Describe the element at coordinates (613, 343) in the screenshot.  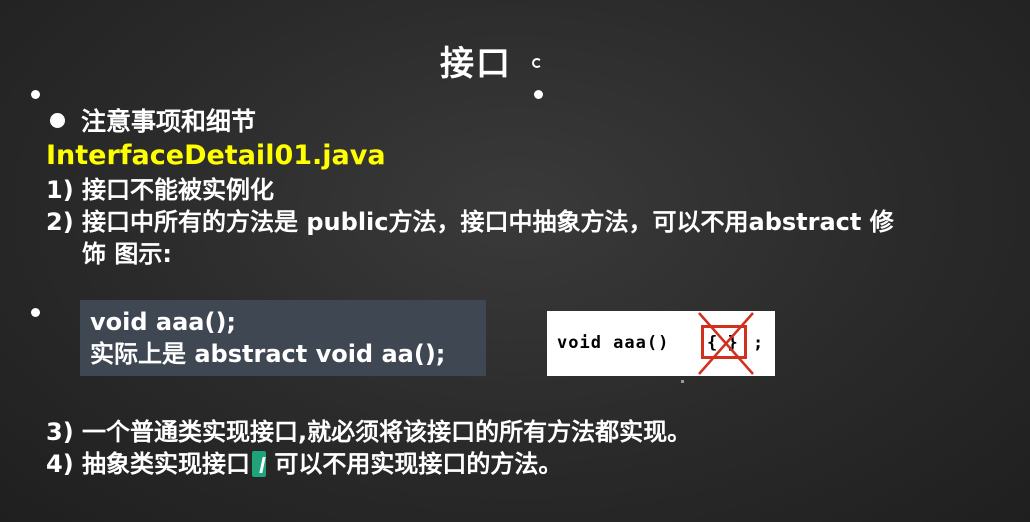
I see `diagram-code: void aaa()` at that location.